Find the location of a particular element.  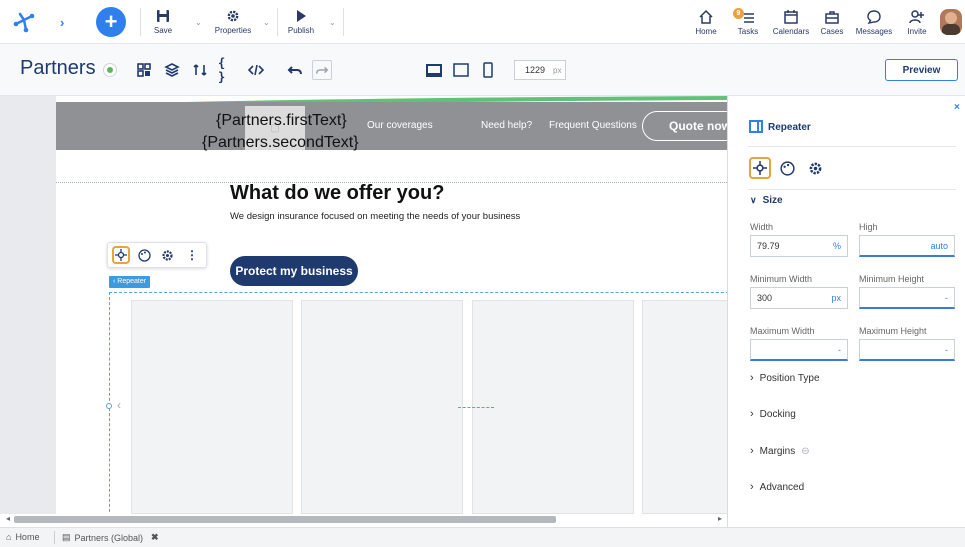

min-width-field: 300 px is located at coordinates (799, 298).